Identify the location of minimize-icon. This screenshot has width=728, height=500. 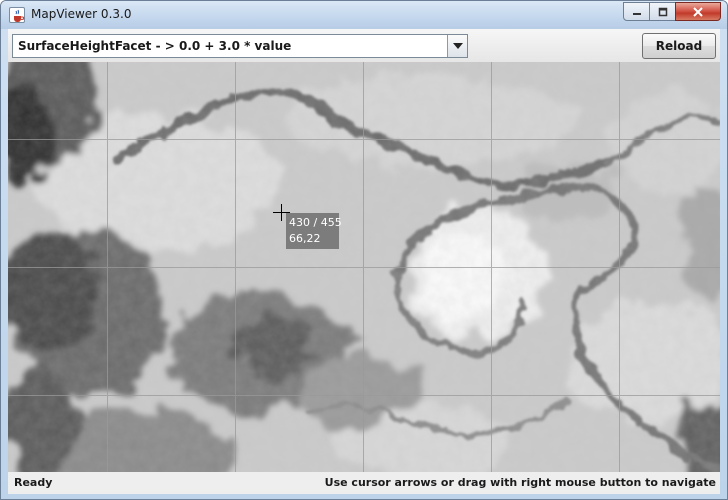
(636, 13).